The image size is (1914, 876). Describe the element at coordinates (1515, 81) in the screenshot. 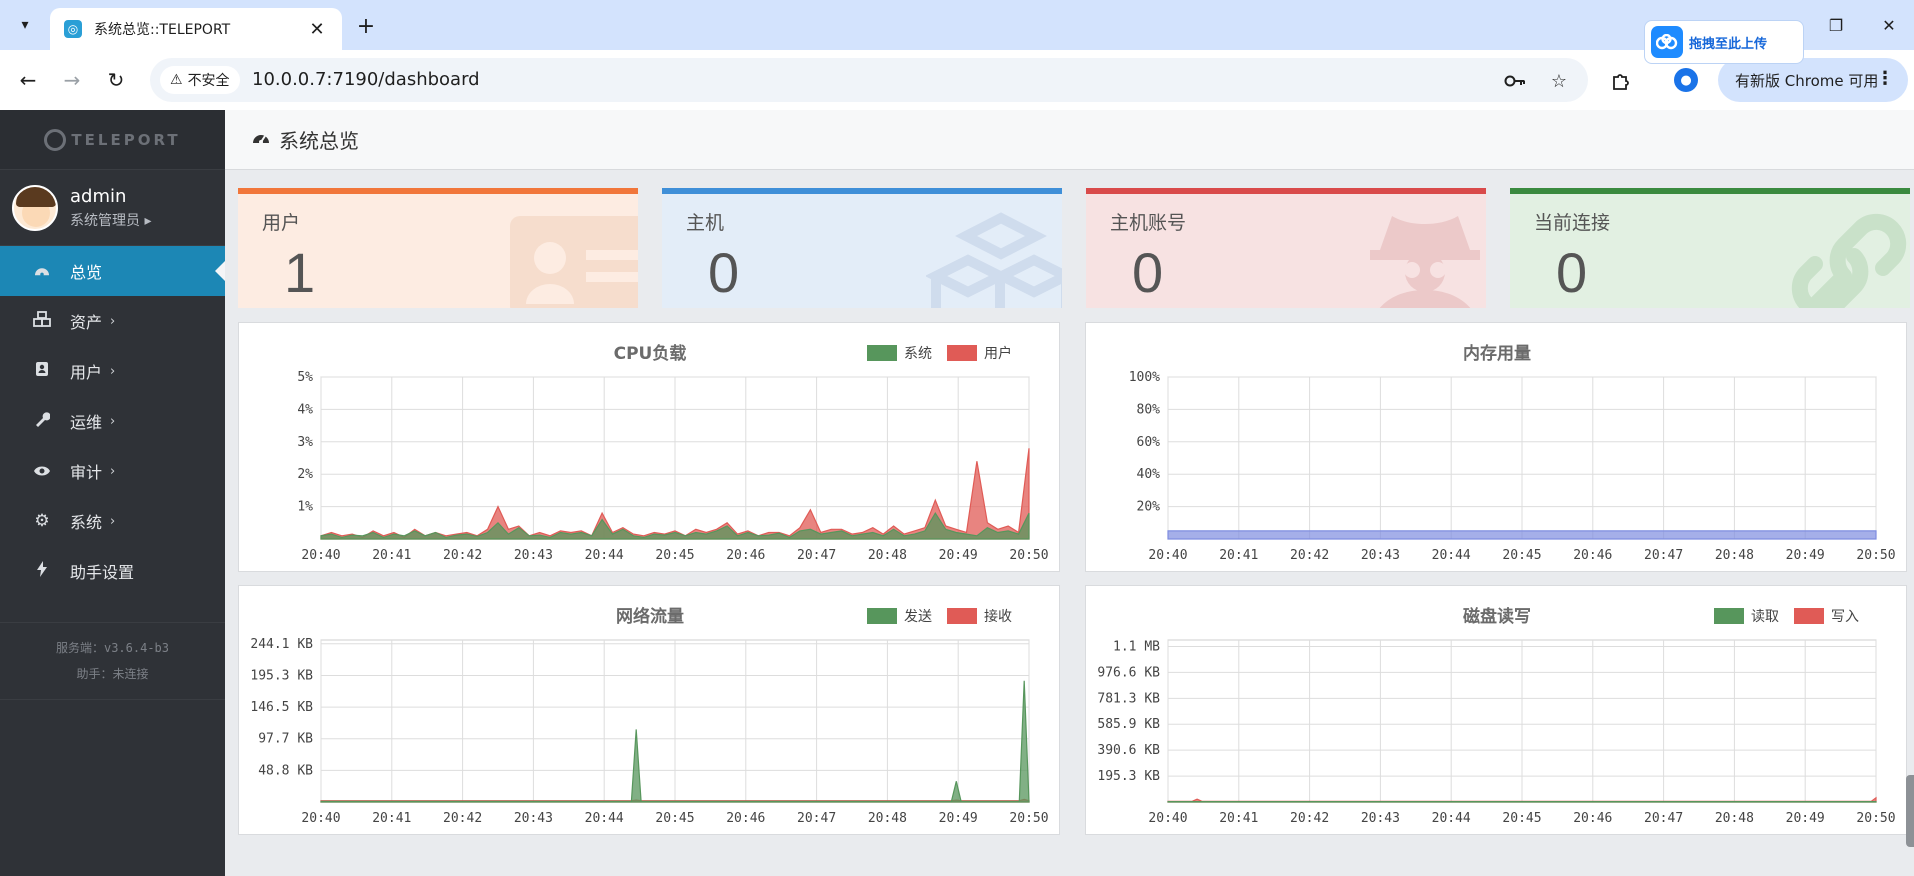

I see `password-key-icon` at that location.